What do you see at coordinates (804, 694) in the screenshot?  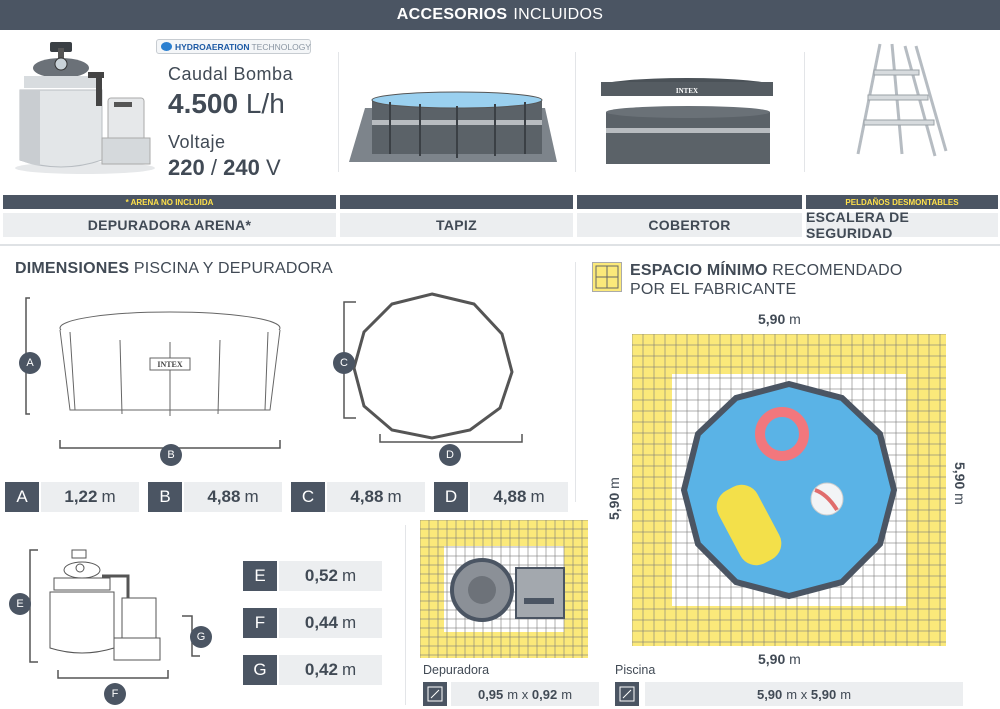 I see `piscina-size: 5,90 m x 5,90 m` at bounding box center [804, 694].